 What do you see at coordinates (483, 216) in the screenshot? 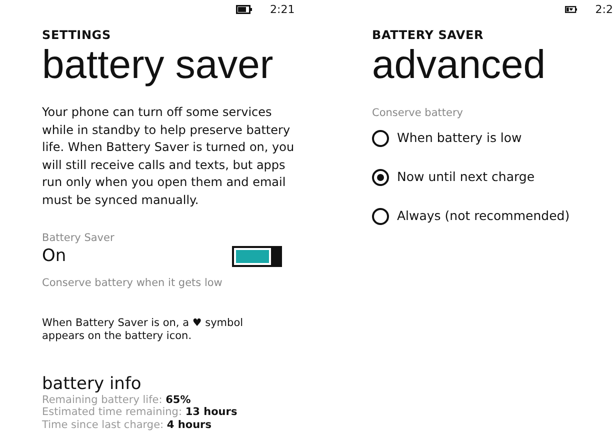
I see `option-label: Always (not recommended)` at bounding box center [483, 216].